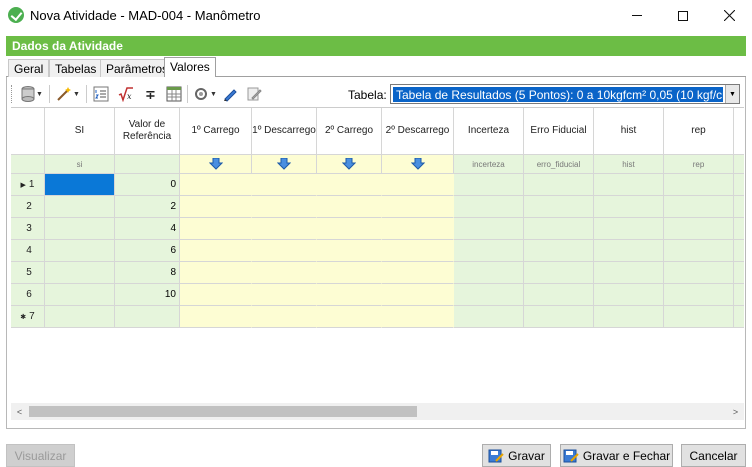 Image resolution: width=752 pixels, height=467 pixels. Describe the element at coordinates (559, 131) in the screenshot. I see `column-header: Erro Fiducial` at that location.